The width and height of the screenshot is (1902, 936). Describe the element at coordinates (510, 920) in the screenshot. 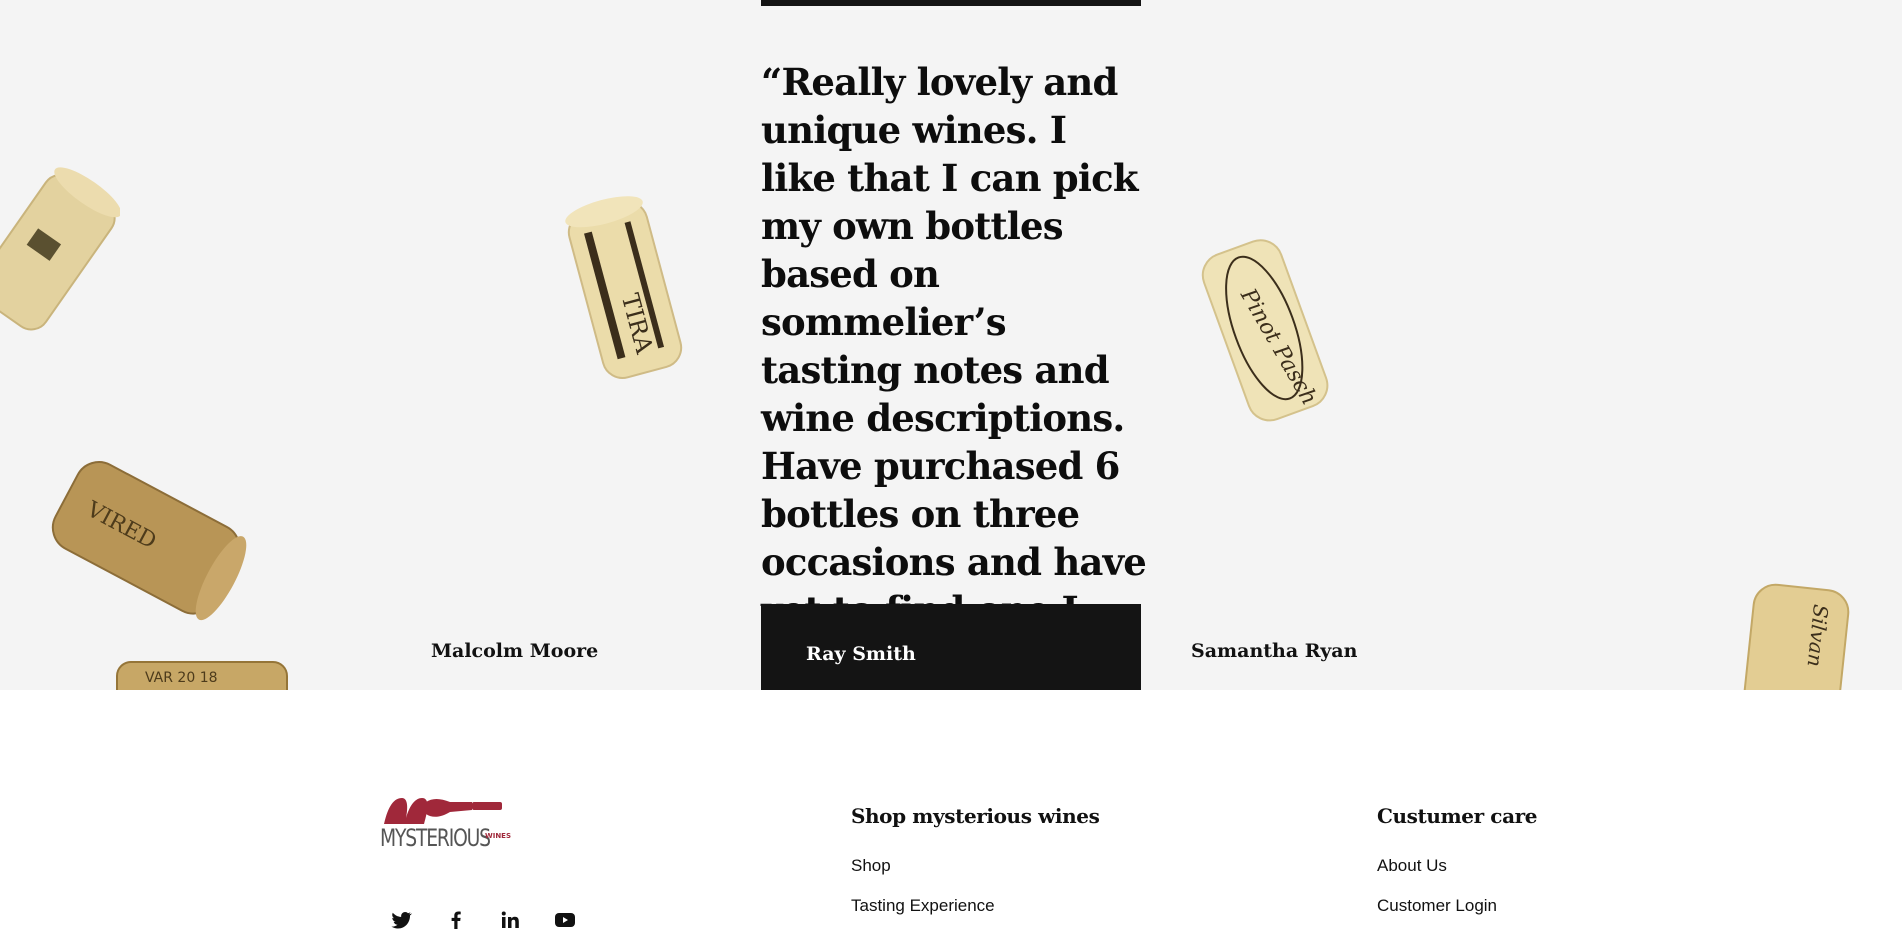

I see `linkedin-icon` at that location.